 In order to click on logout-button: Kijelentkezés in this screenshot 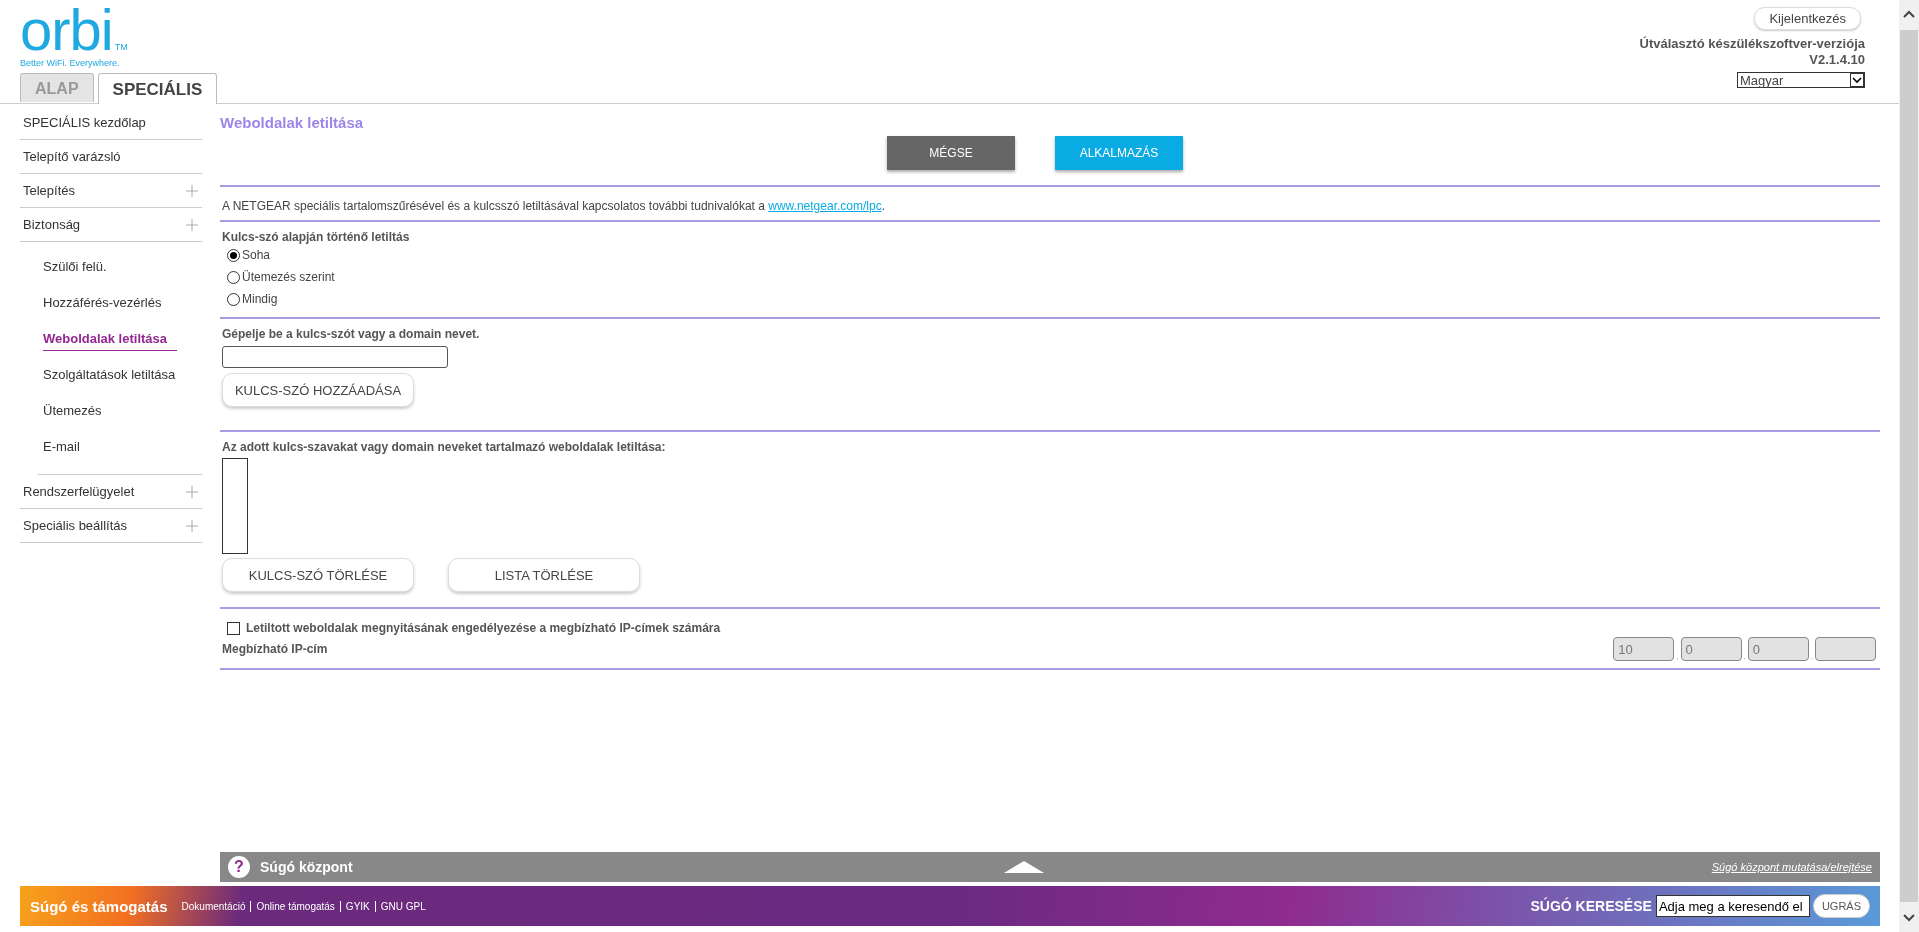, I will do `click(1807, 18)`.